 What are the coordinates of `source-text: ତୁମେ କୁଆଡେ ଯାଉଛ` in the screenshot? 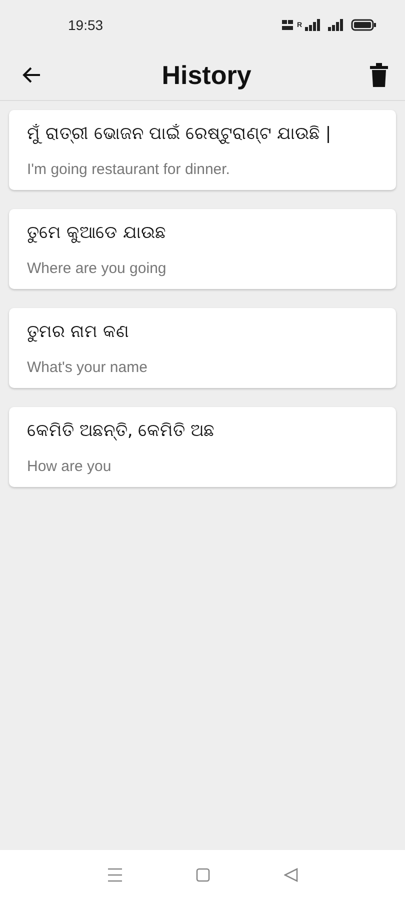 It's located at (97, 233).